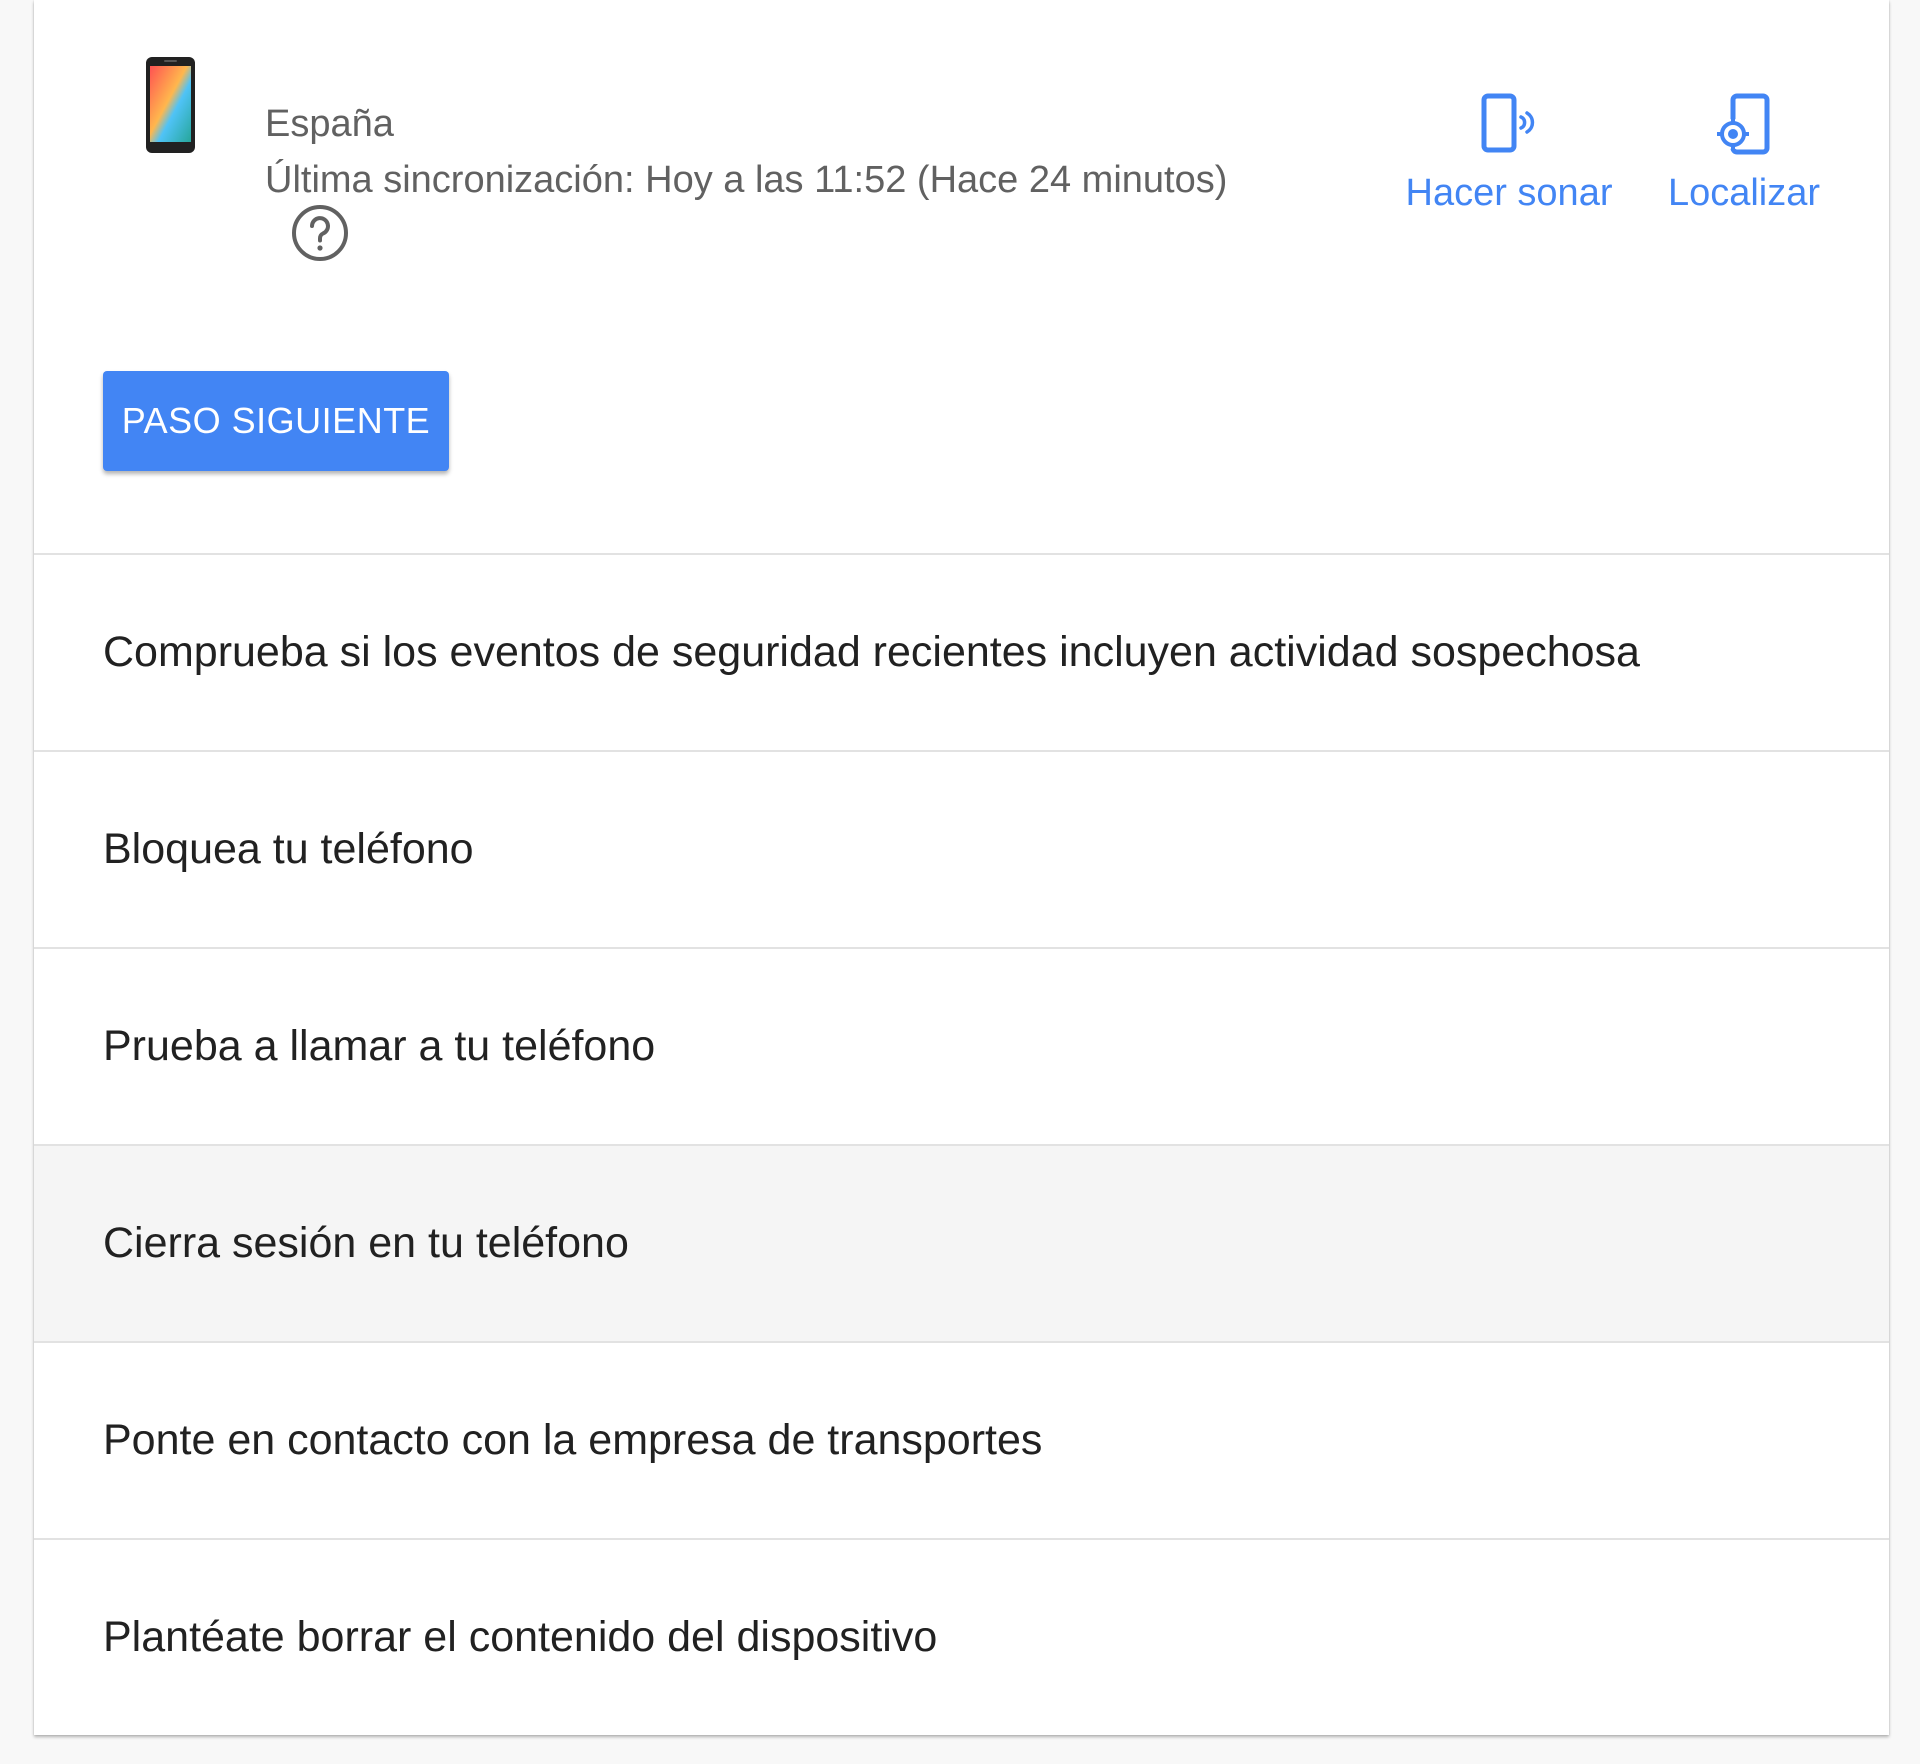 The width and height of the screenshot is (1920, 1764). I want to click on locate-device-button: Localizar, so click(1744, 153).